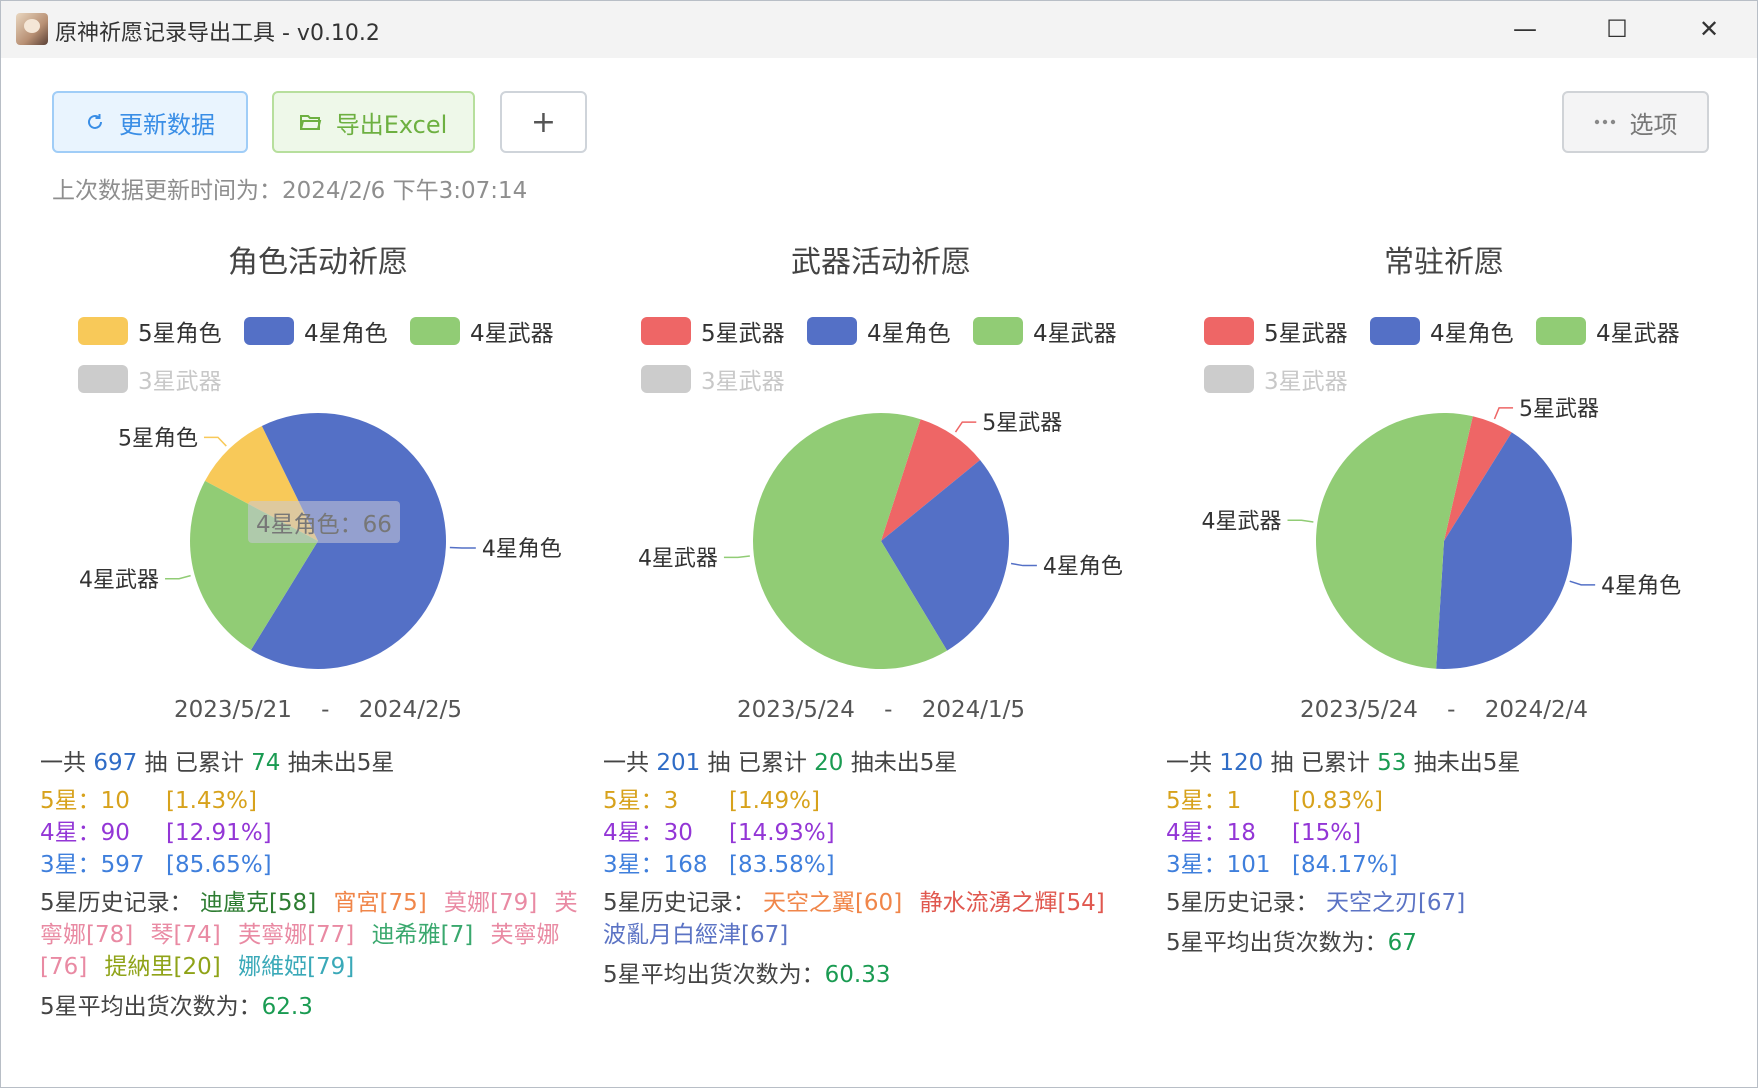 The width and height of the screenshot is (1758, 1088). I want to click on five-star-history: 5星历史记录： 天空之翼[60] 静水流湧之輝[54] 波亂月白經津[67], so click(873, 919).